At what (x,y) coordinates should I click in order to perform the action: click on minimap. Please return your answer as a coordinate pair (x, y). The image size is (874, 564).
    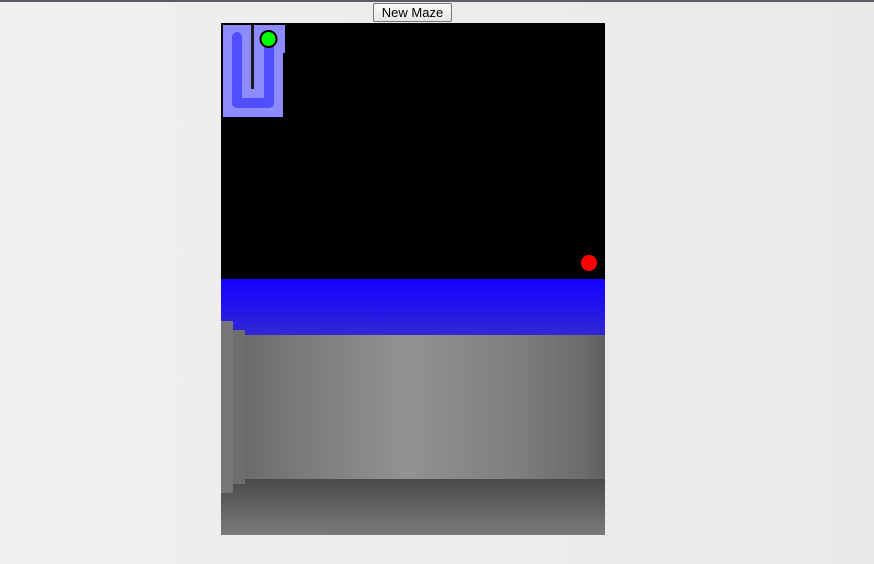
    Looking at the image, I should click on (254, 71).